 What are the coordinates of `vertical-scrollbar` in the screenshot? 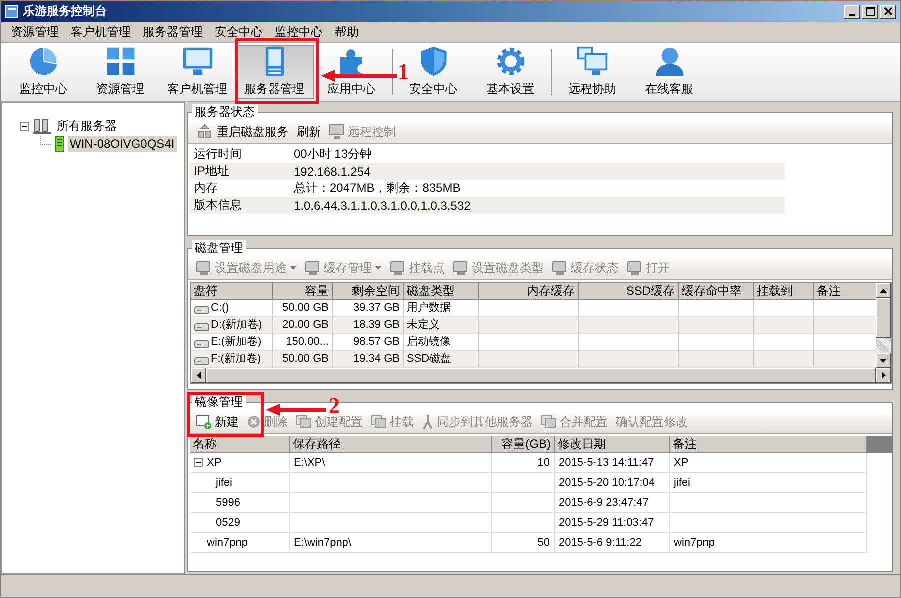 It's located at (883, 325).